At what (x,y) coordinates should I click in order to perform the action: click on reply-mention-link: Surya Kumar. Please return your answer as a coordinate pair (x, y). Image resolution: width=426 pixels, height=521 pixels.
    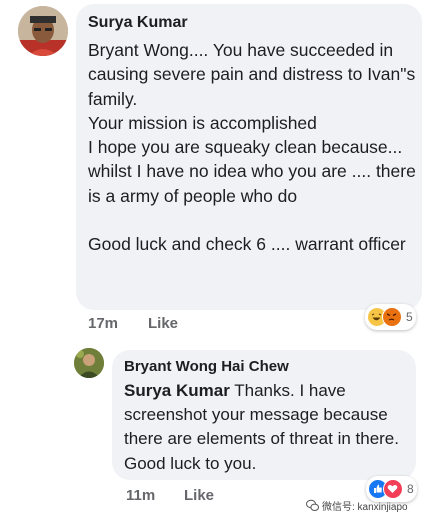
    Looking at the image, I should click on (177, 390).